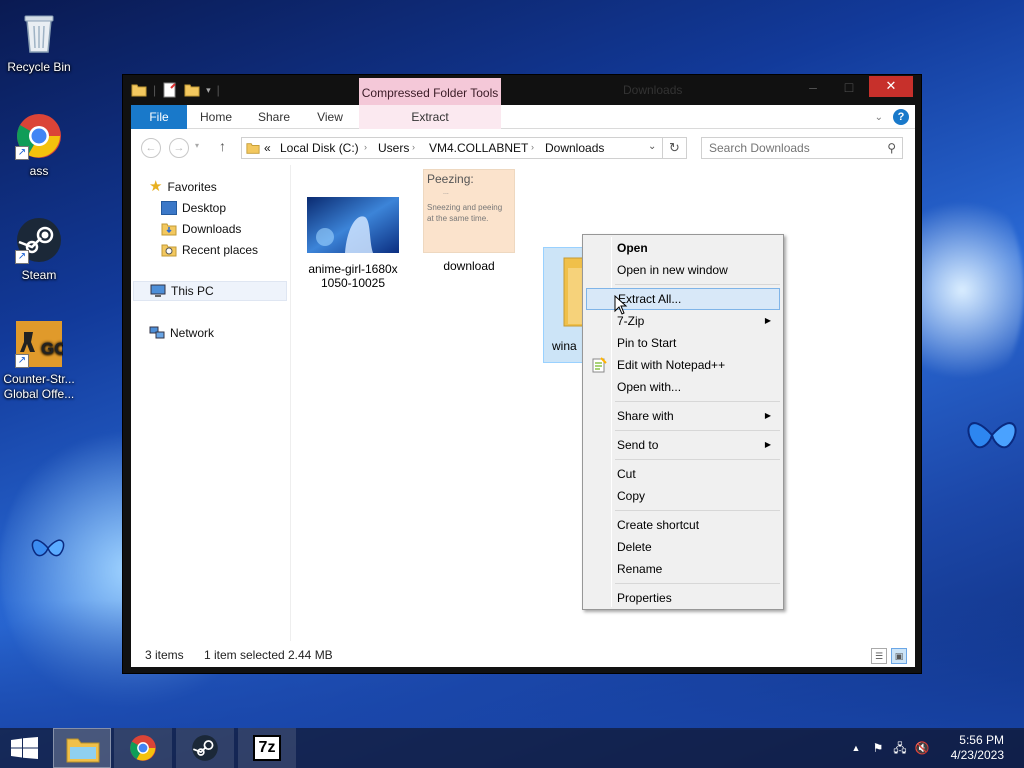 The width and height of the screenshot is (1024, 768). I want to click on taskbar-file-explorer, so click(82, 748).